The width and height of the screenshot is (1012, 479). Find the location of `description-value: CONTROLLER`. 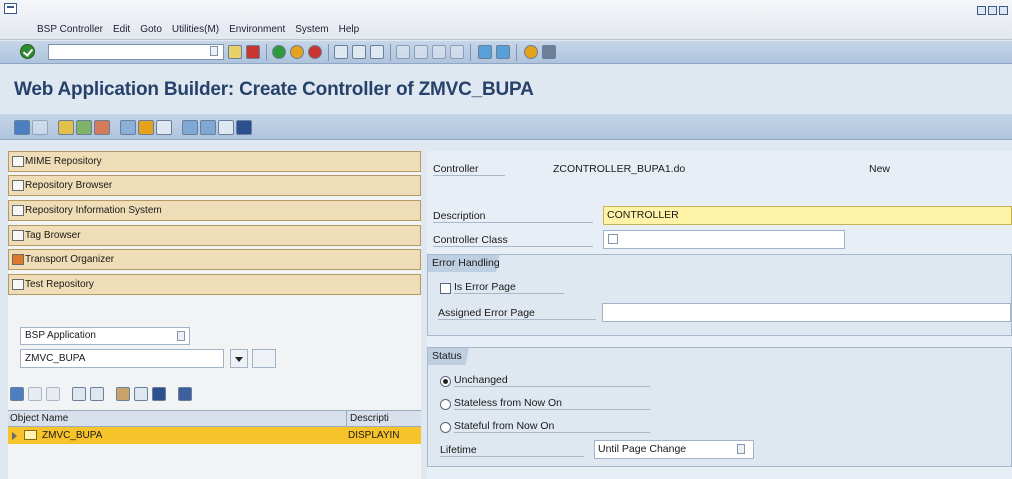

description-value: CONTROLLER is located at coordinates (643, 215).